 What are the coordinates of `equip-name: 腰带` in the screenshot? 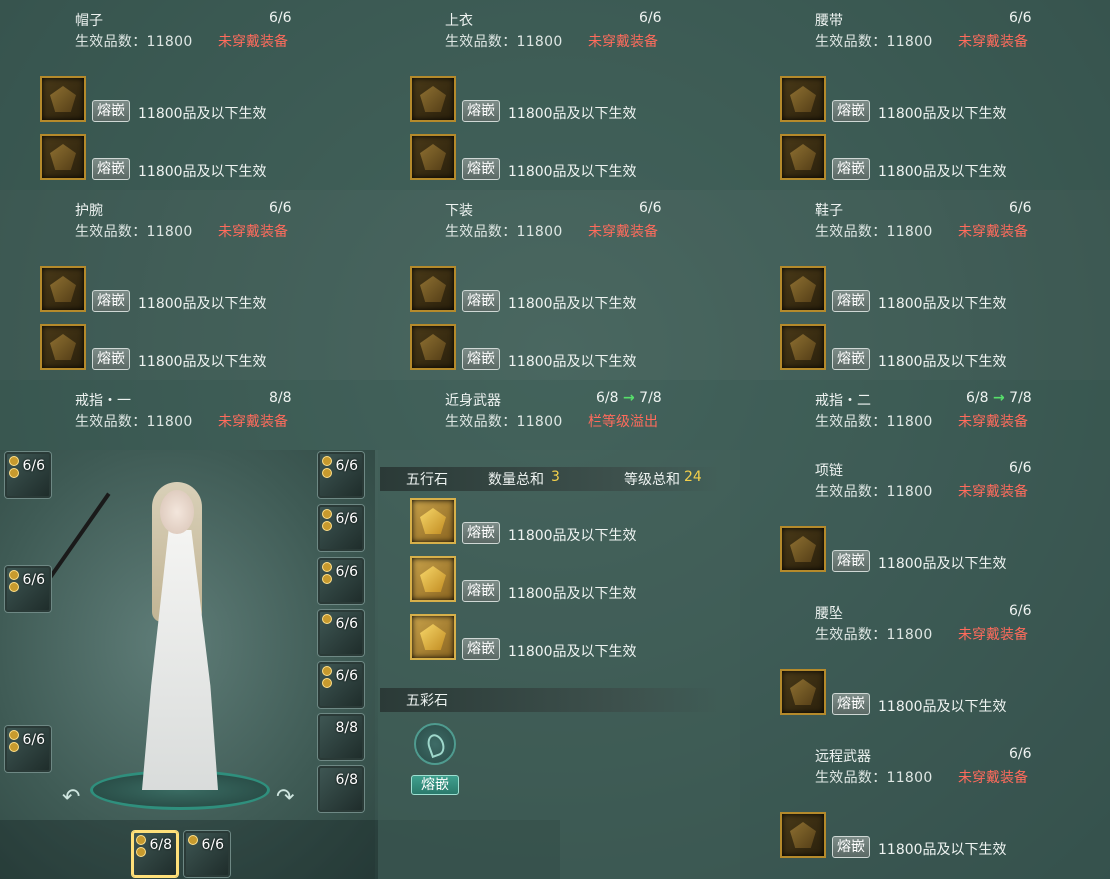 It's located at (829, 21).